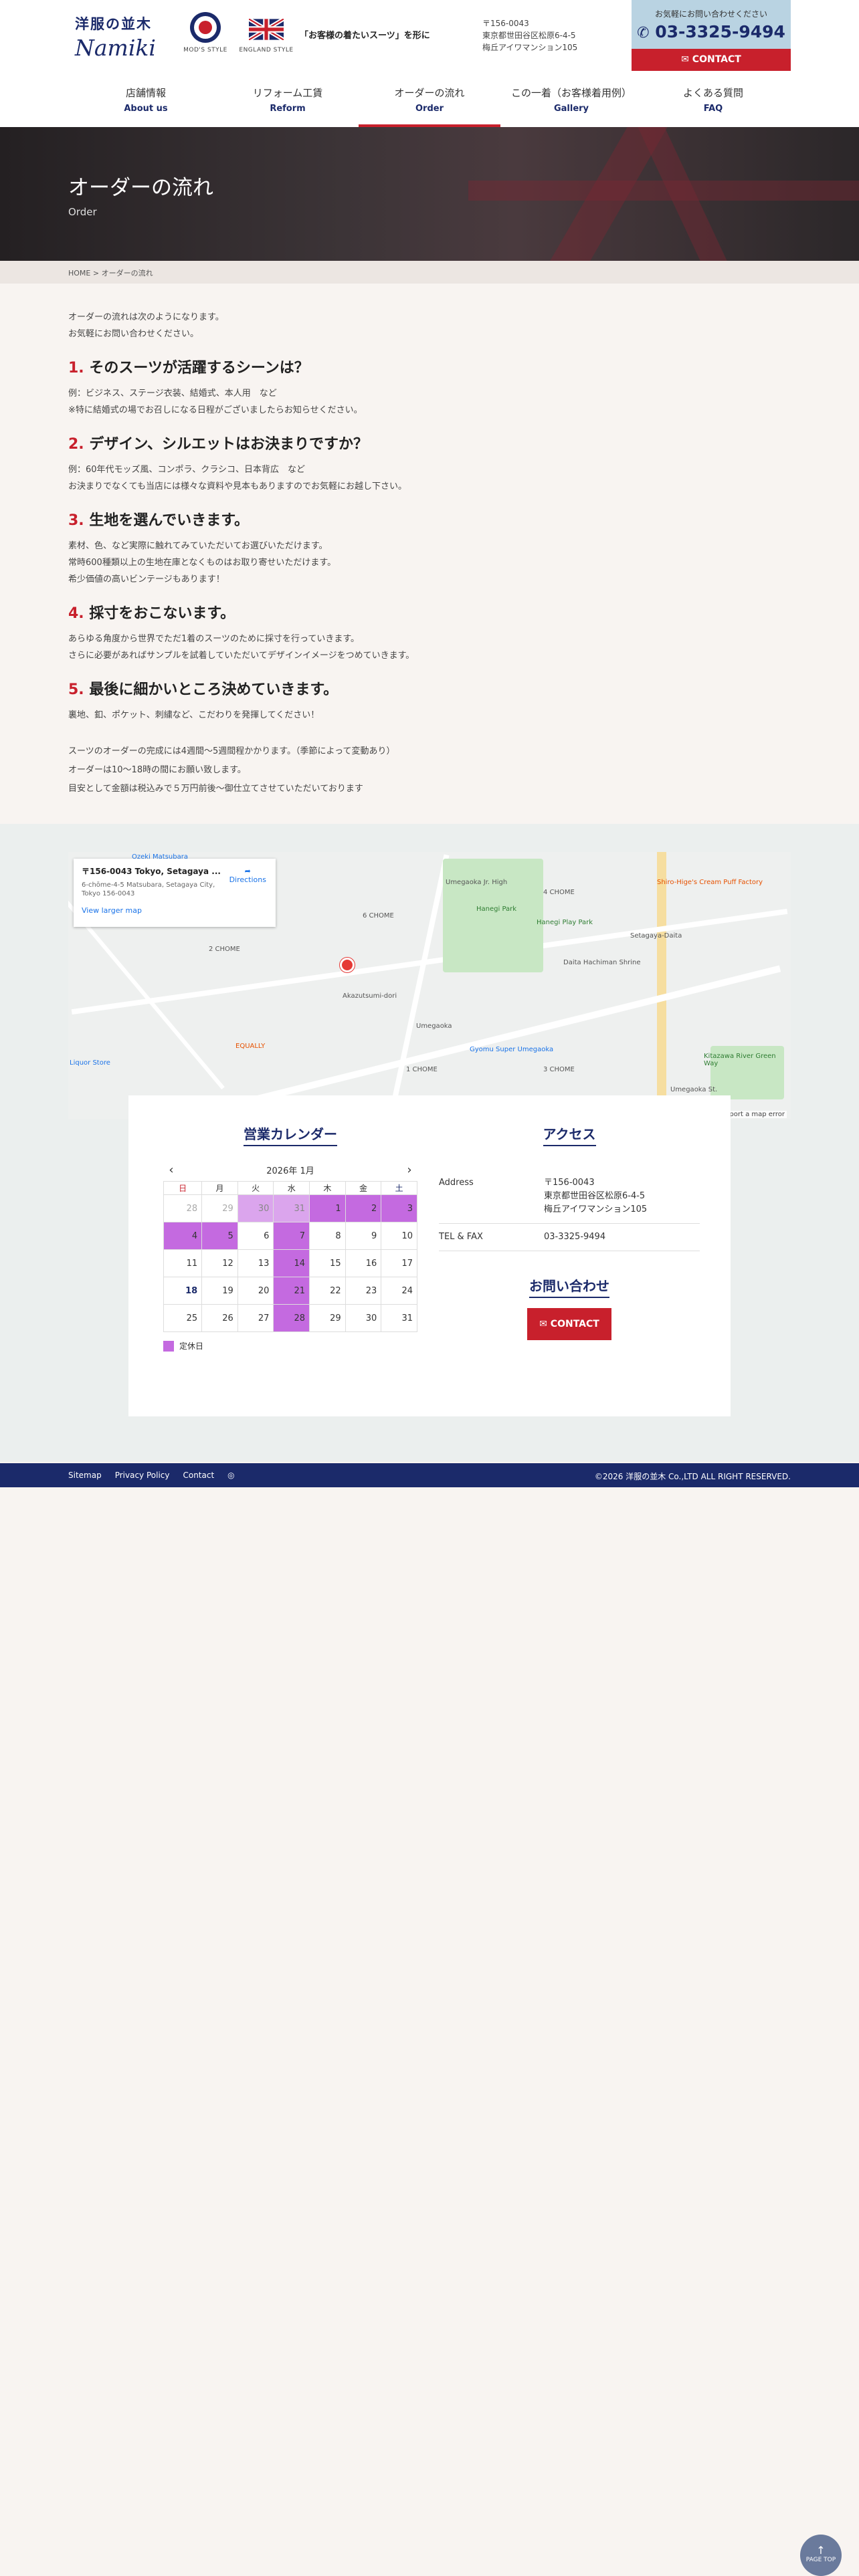 The image size is (859, 2576). What do you see at coordinates (266, 30) in the screenshot?
I see `union-jack-icon` at bounding box center [266, 30].